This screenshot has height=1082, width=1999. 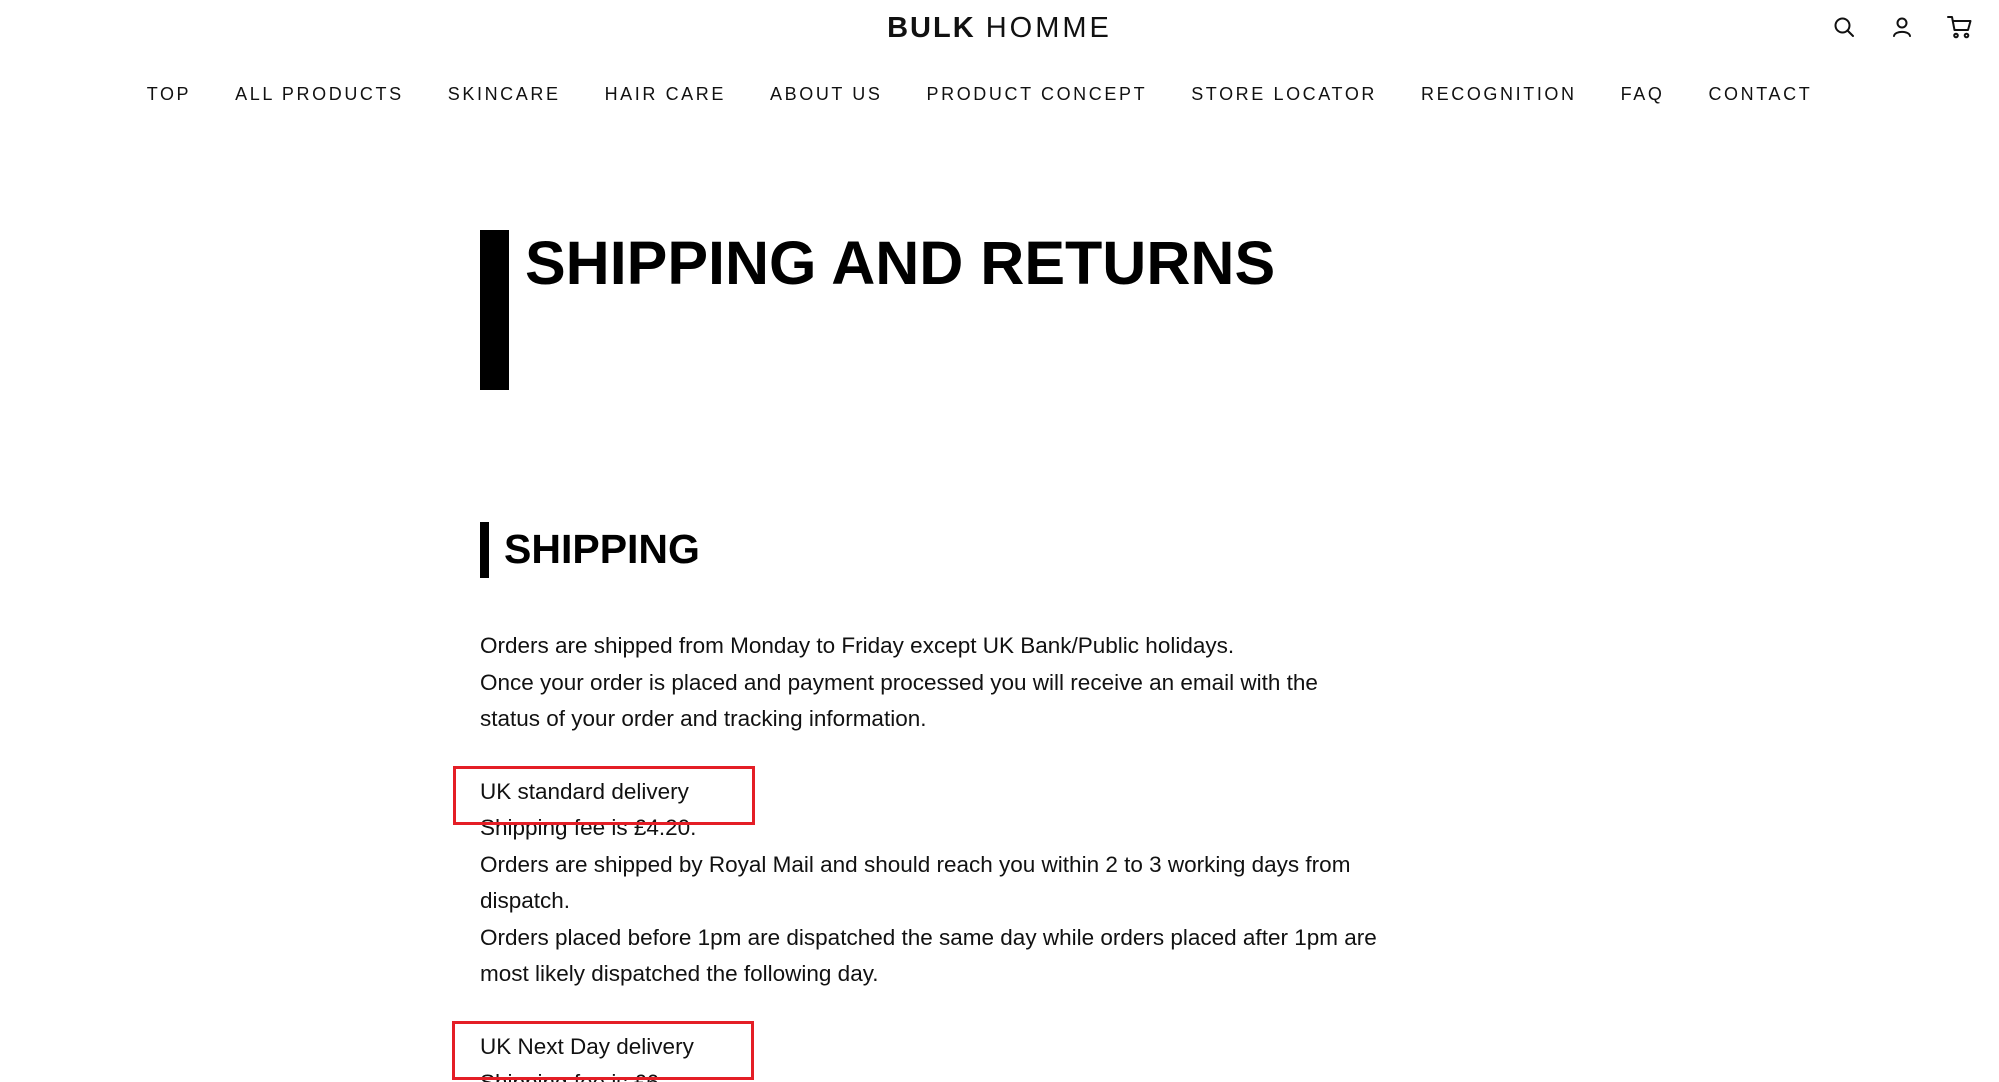 What do you see at coordinates (980, 549) in the screenshot?
I see `shipping-section-heading-block: SHIPPING` at bounding box center [980, 549].